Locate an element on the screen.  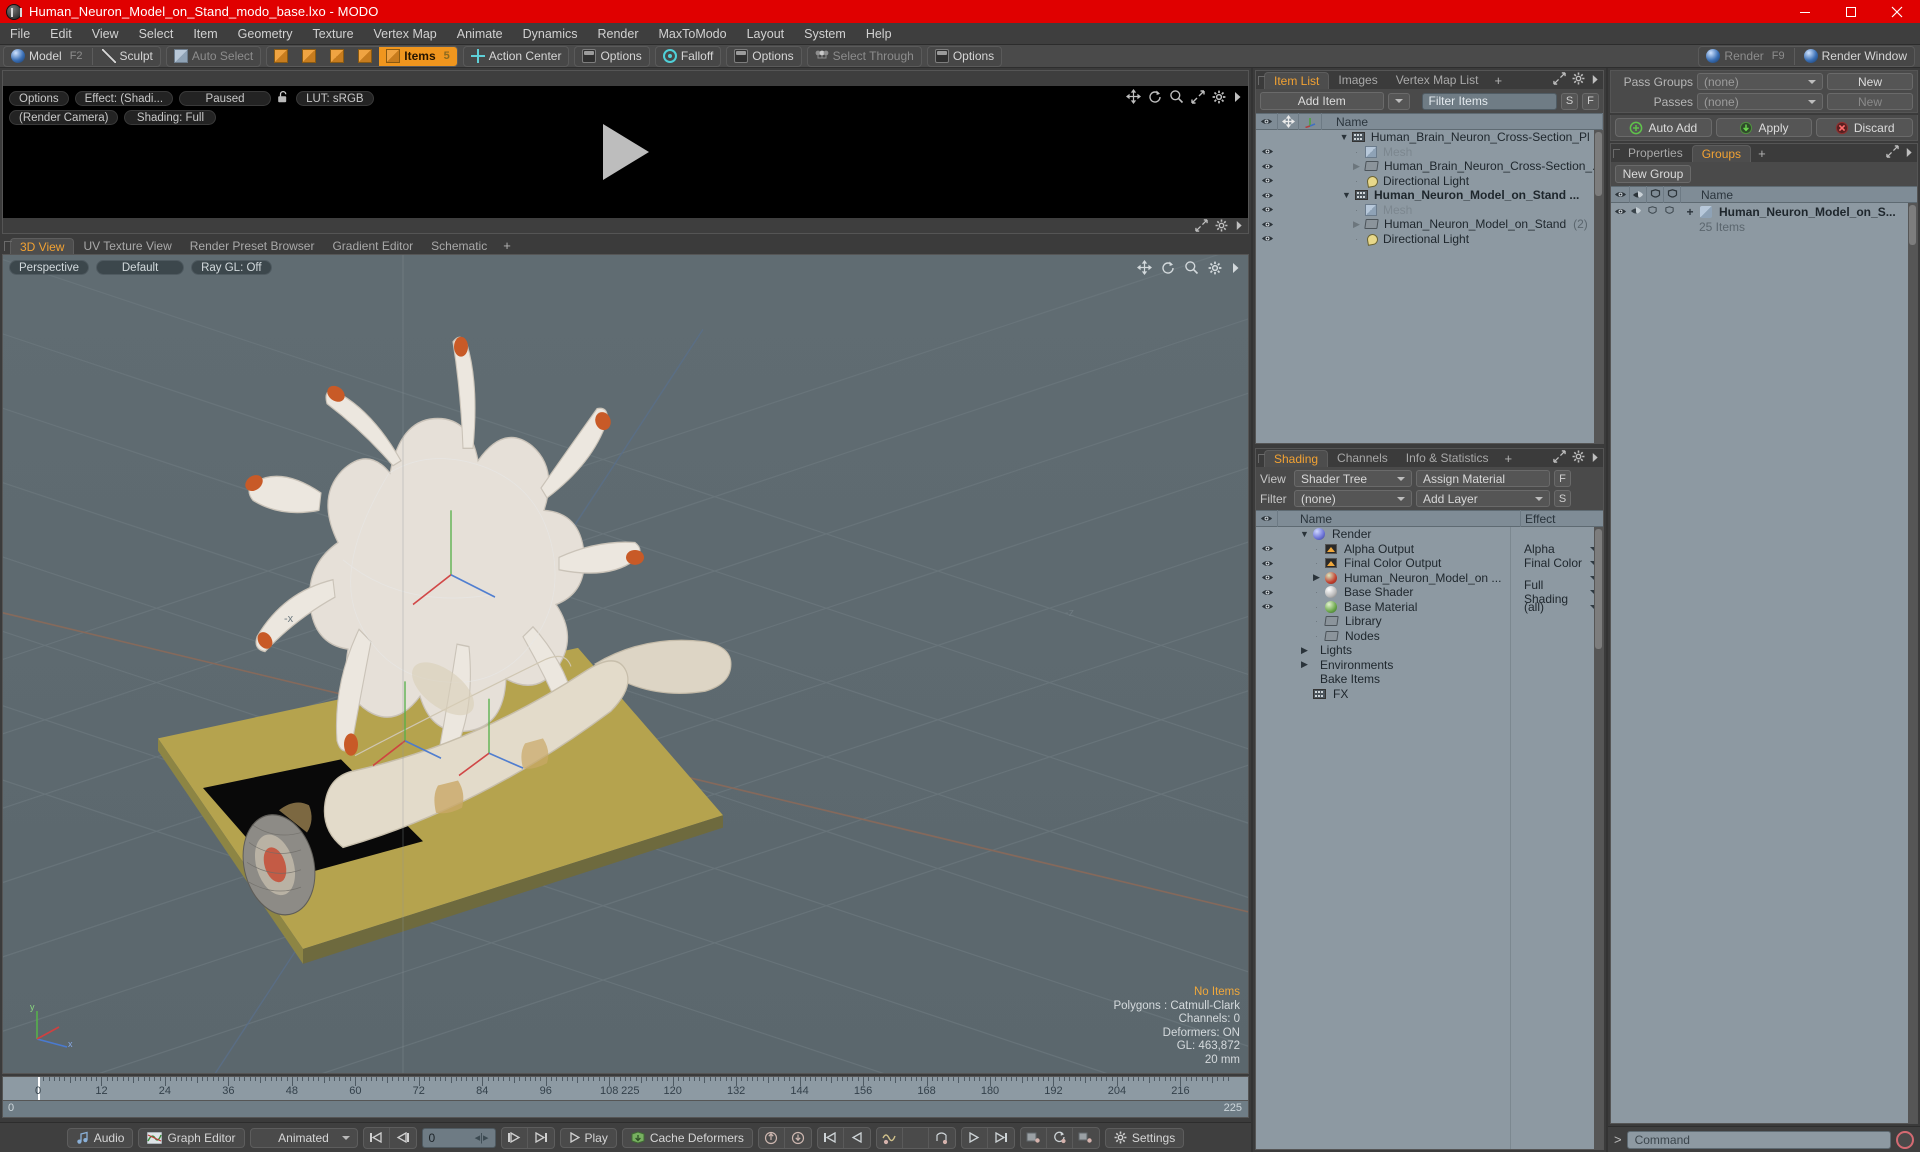
new-group-button: New Group is located at coordinates (1653, 174).